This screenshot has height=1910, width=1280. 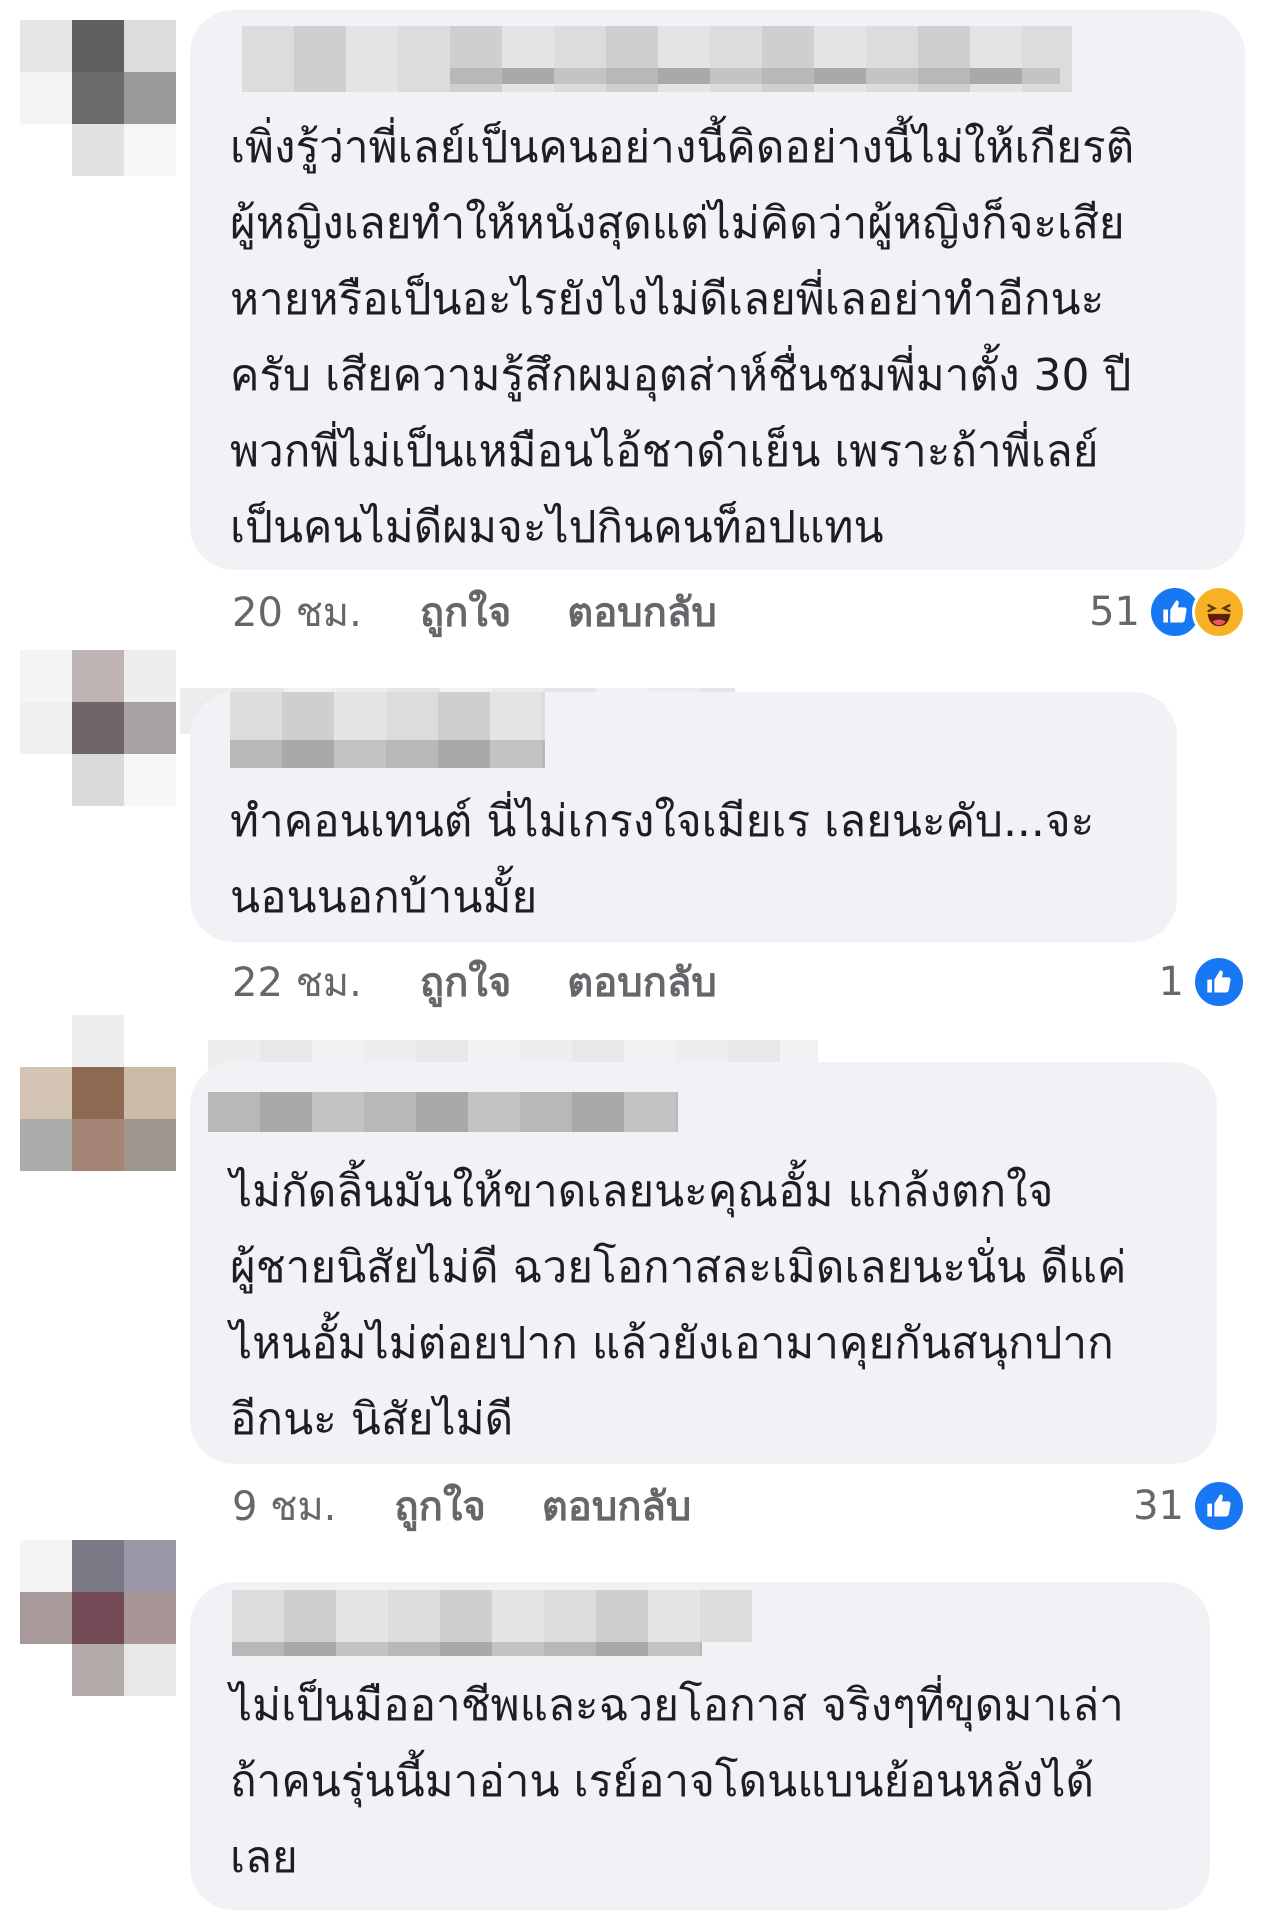 What do you see at coordinates (297, 982) in the screenshot?
I see `comment-time: 22 ชม.` at bounding box center [297, 982].